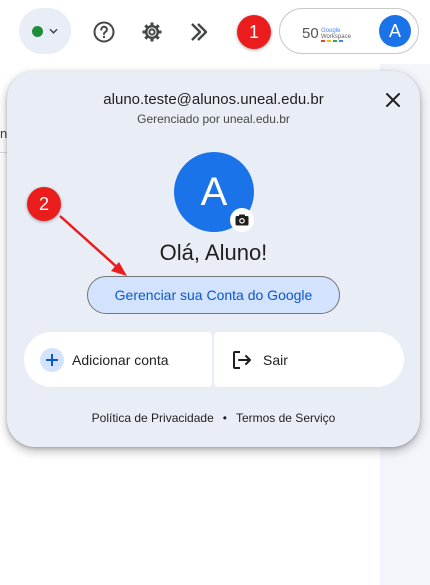 The height and width of the screenshot is (585, 430). Describe the element at coordinates (213, 119) in the screenshot. I see `managed-by-text: Gerenciado por uneal.edu.br` at that location.